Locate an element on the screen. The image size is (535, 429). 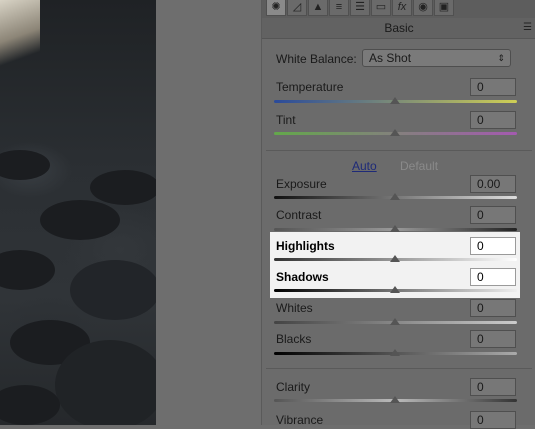
panel-header: Basic ☰ is located at coordinates (398, 28).